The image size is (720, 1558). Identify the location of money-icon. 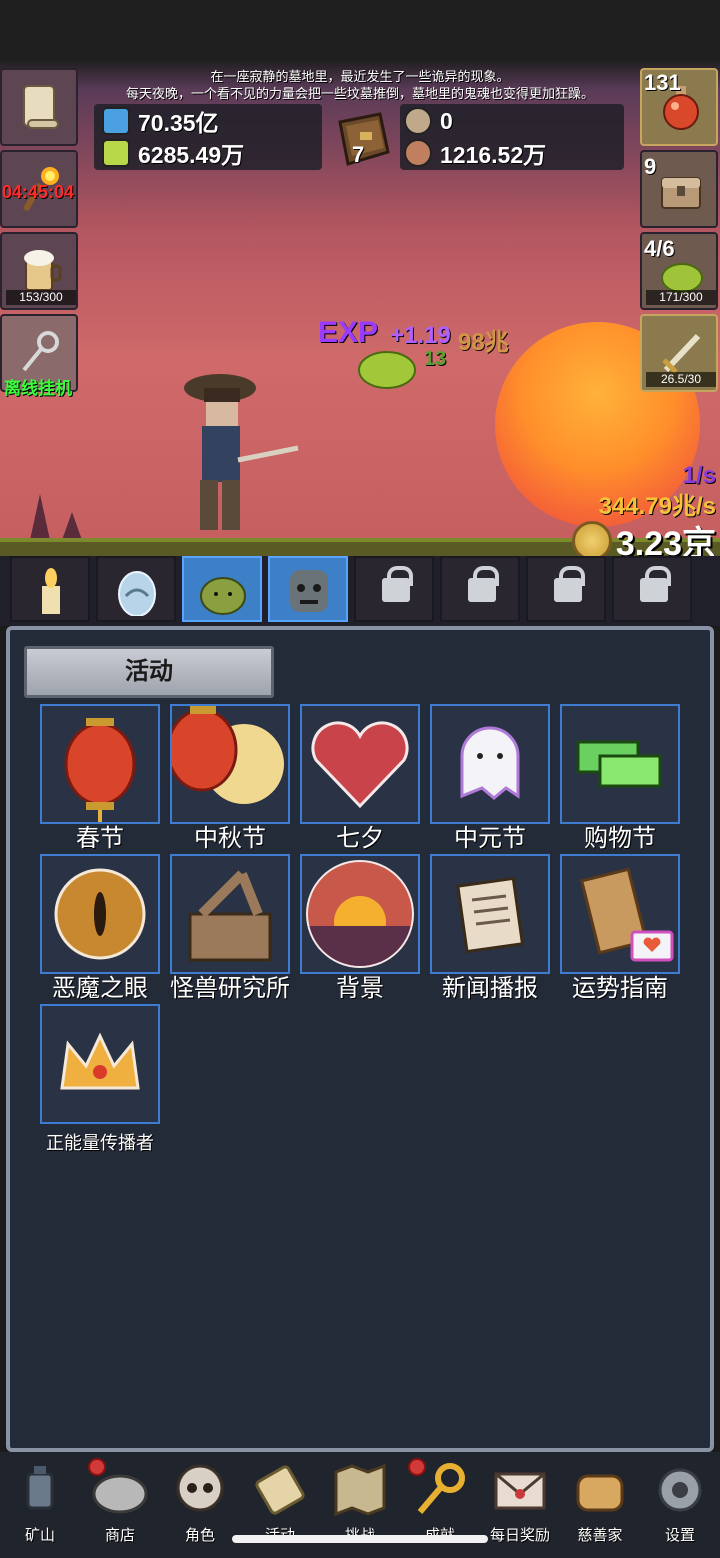
(619, 764).